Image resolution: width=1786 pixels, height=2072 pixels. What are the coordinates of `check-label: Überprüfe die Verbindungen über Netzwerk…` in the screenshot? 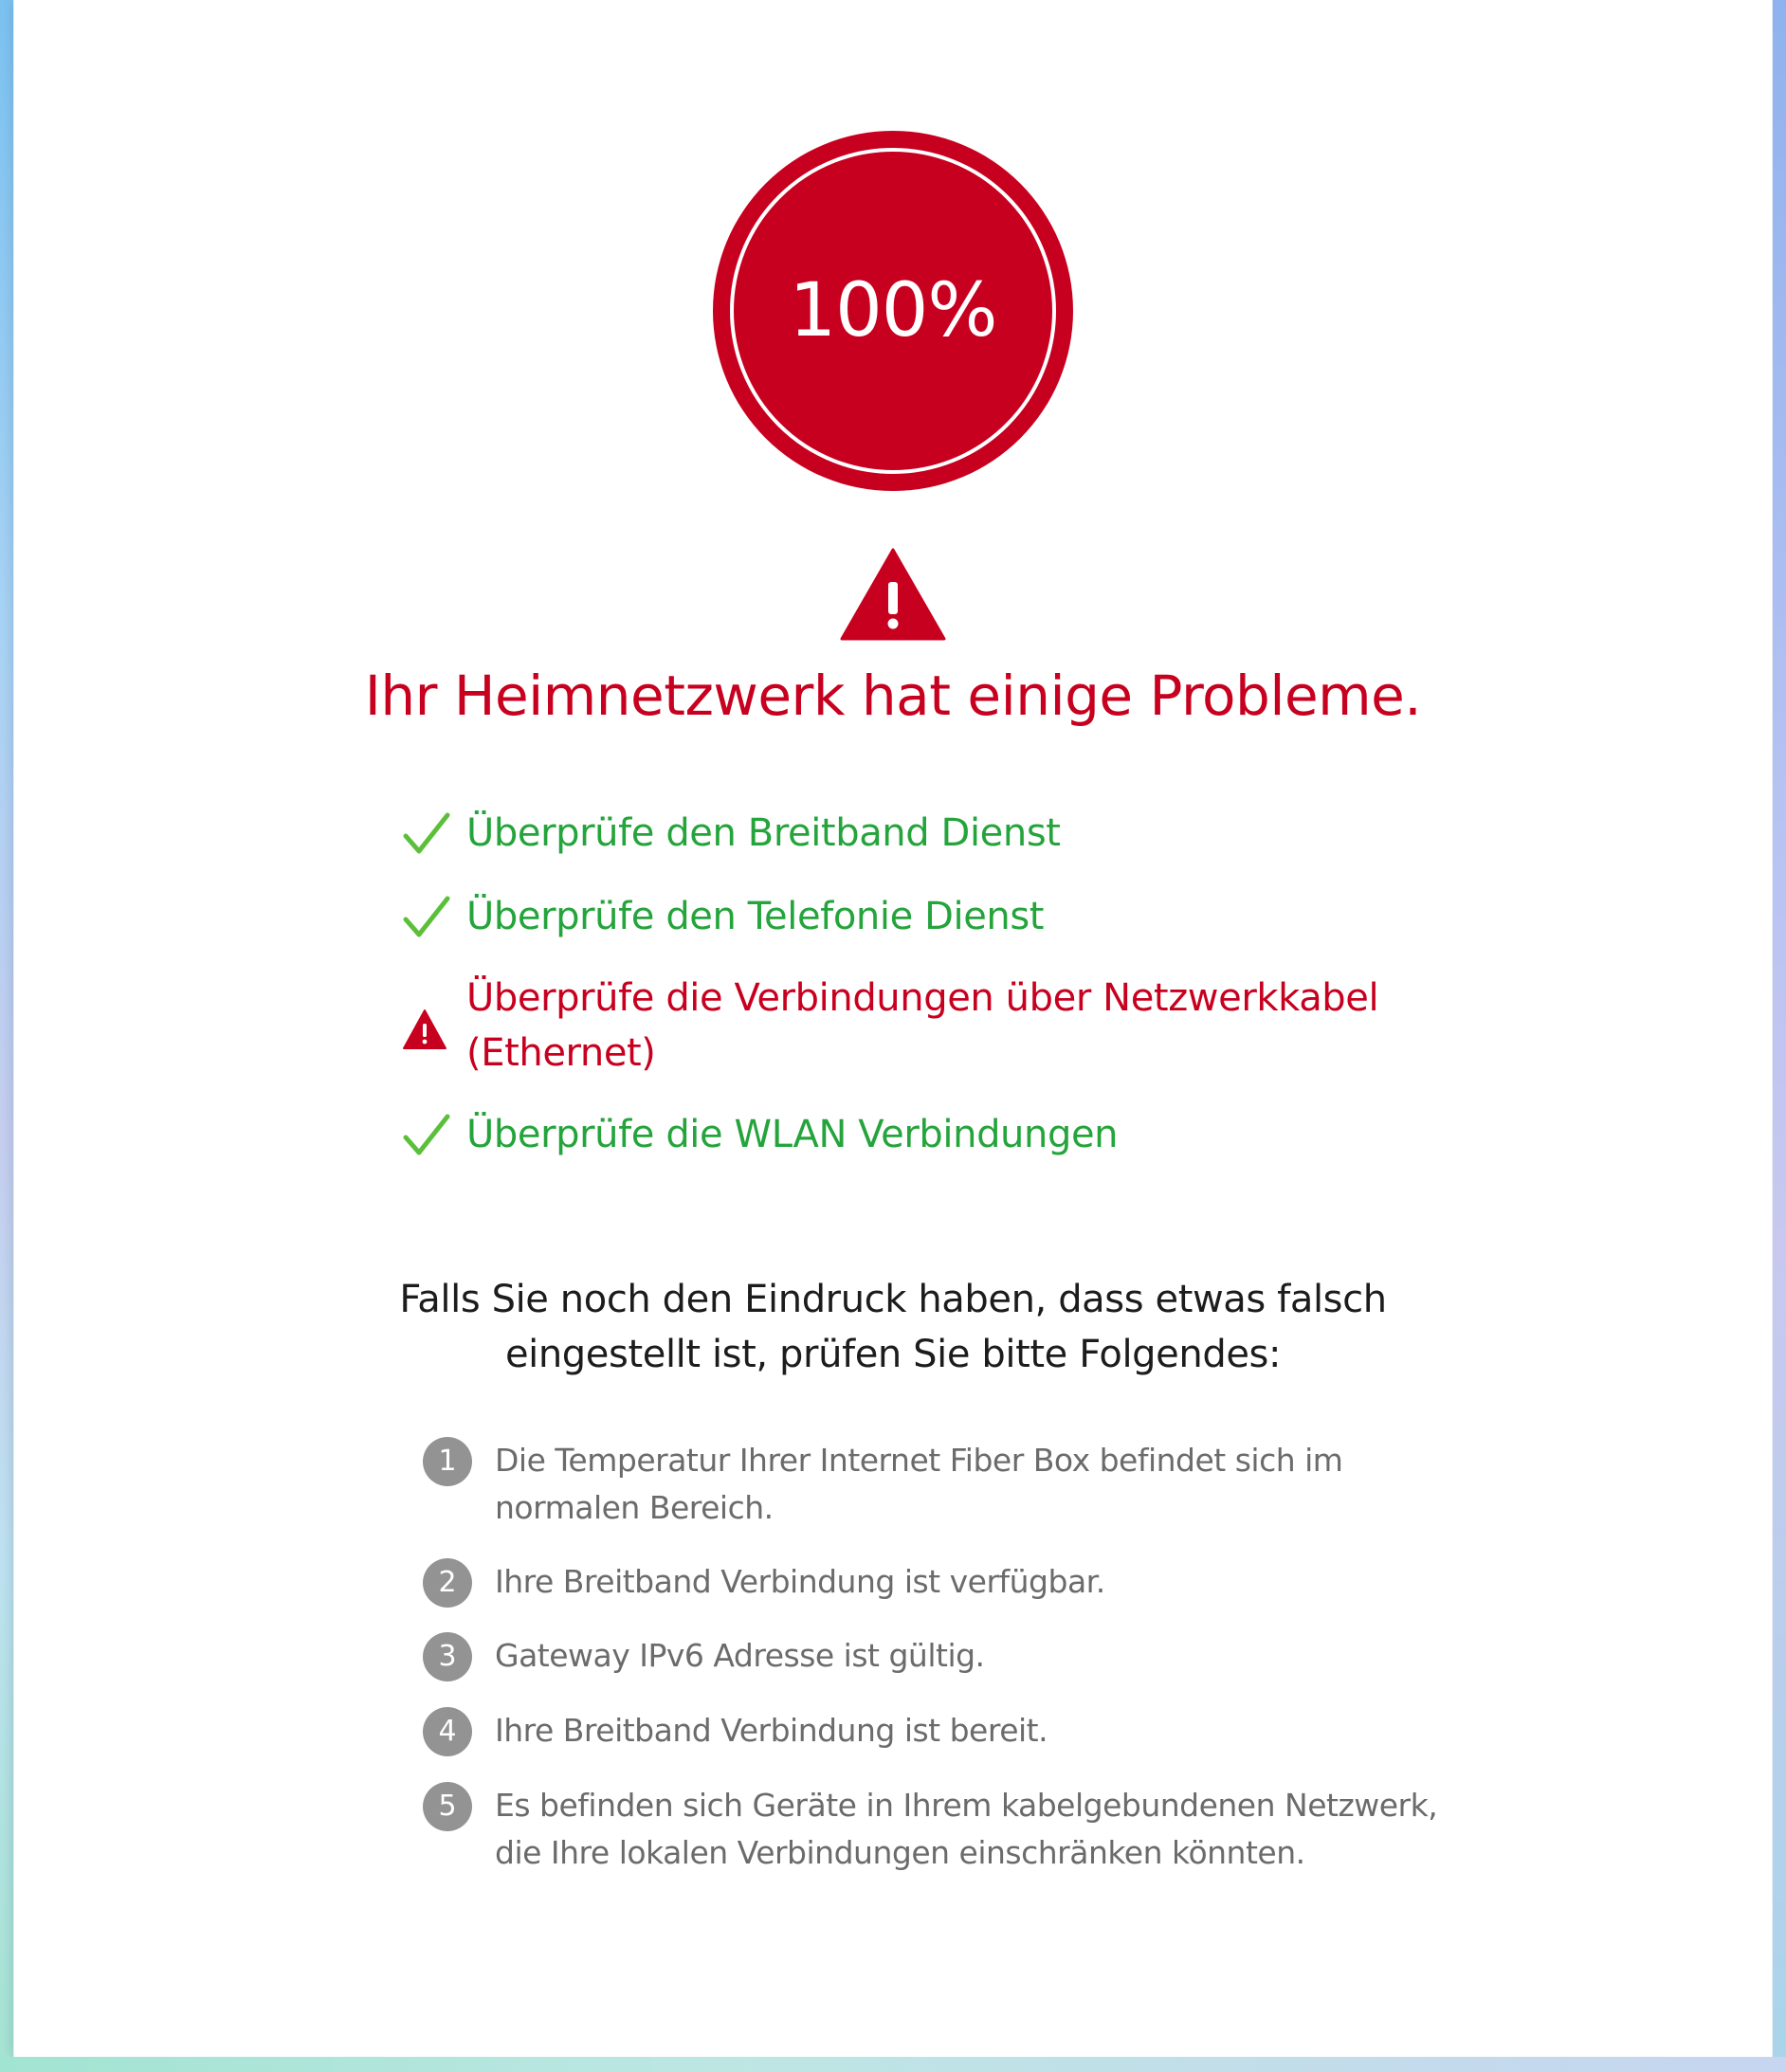 It's located at (923, 1025).